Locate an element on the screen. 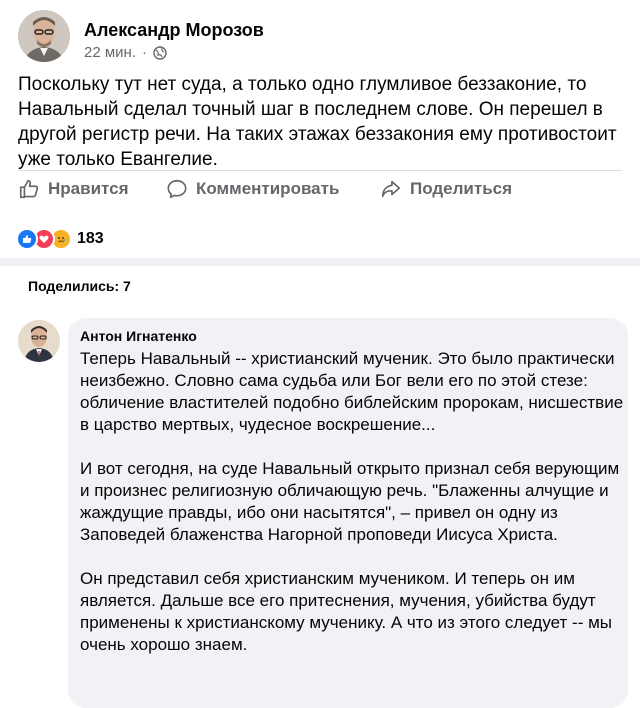 The image size is (640, 708). reactions-summary: 183 is located at coordinates (60, 239).